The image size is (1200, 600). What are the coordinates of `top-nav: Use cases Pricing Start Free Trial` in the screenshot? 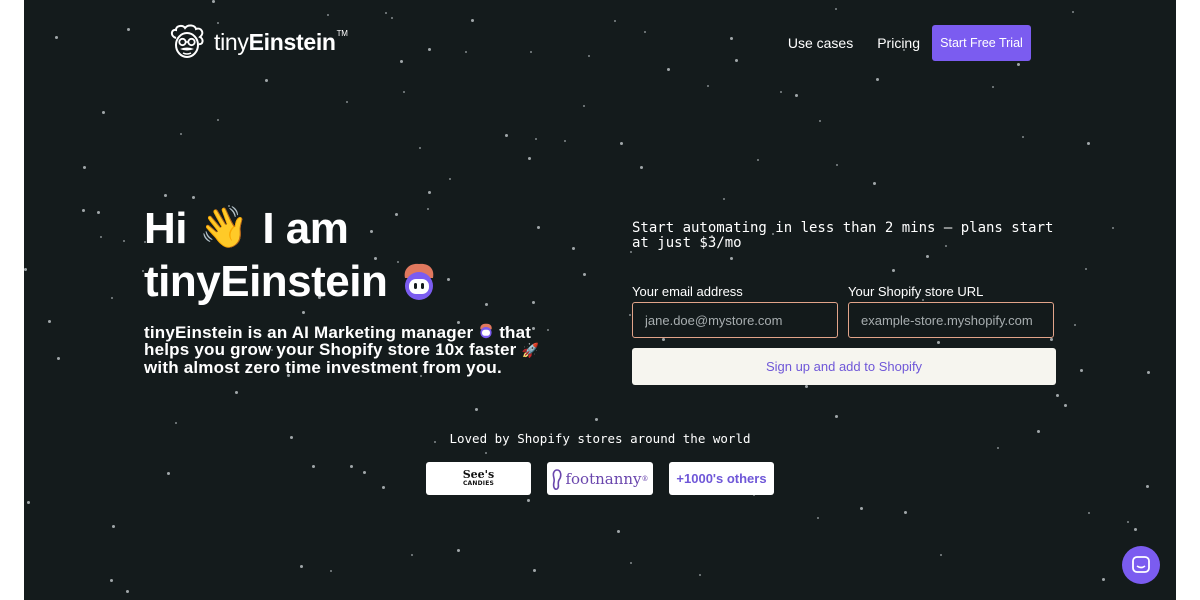 It's located at (909, 43).